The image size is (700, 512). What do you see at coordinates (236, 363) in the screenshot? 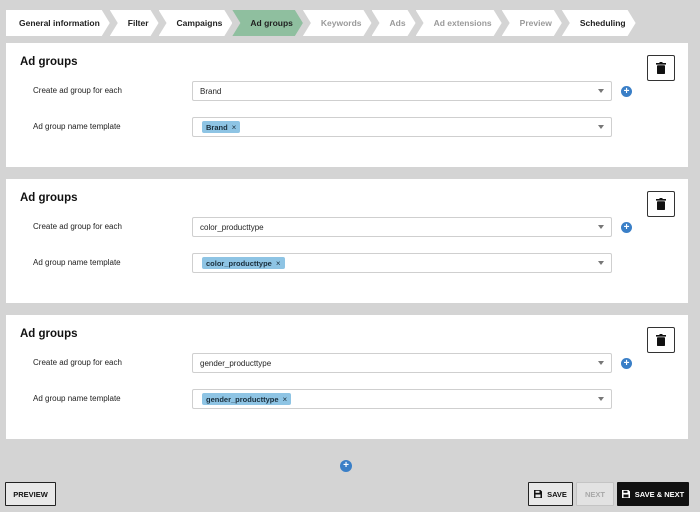
I see `select-value: gender_producttype` at bounding box center [236, 363].